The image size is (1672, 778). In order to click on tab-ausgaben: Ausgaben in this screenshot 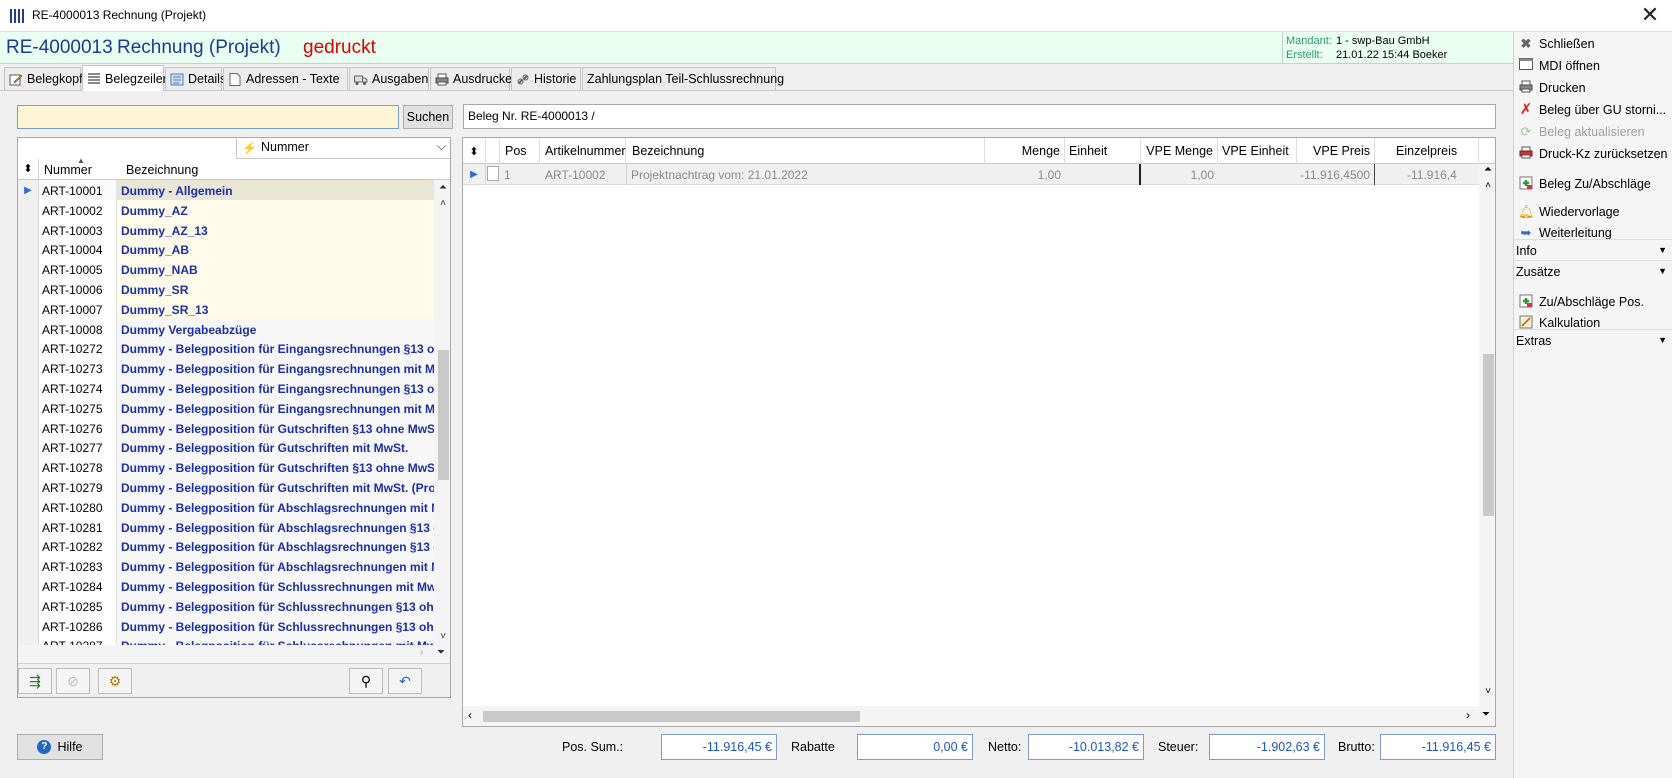, I will do `click(389, 78)`.